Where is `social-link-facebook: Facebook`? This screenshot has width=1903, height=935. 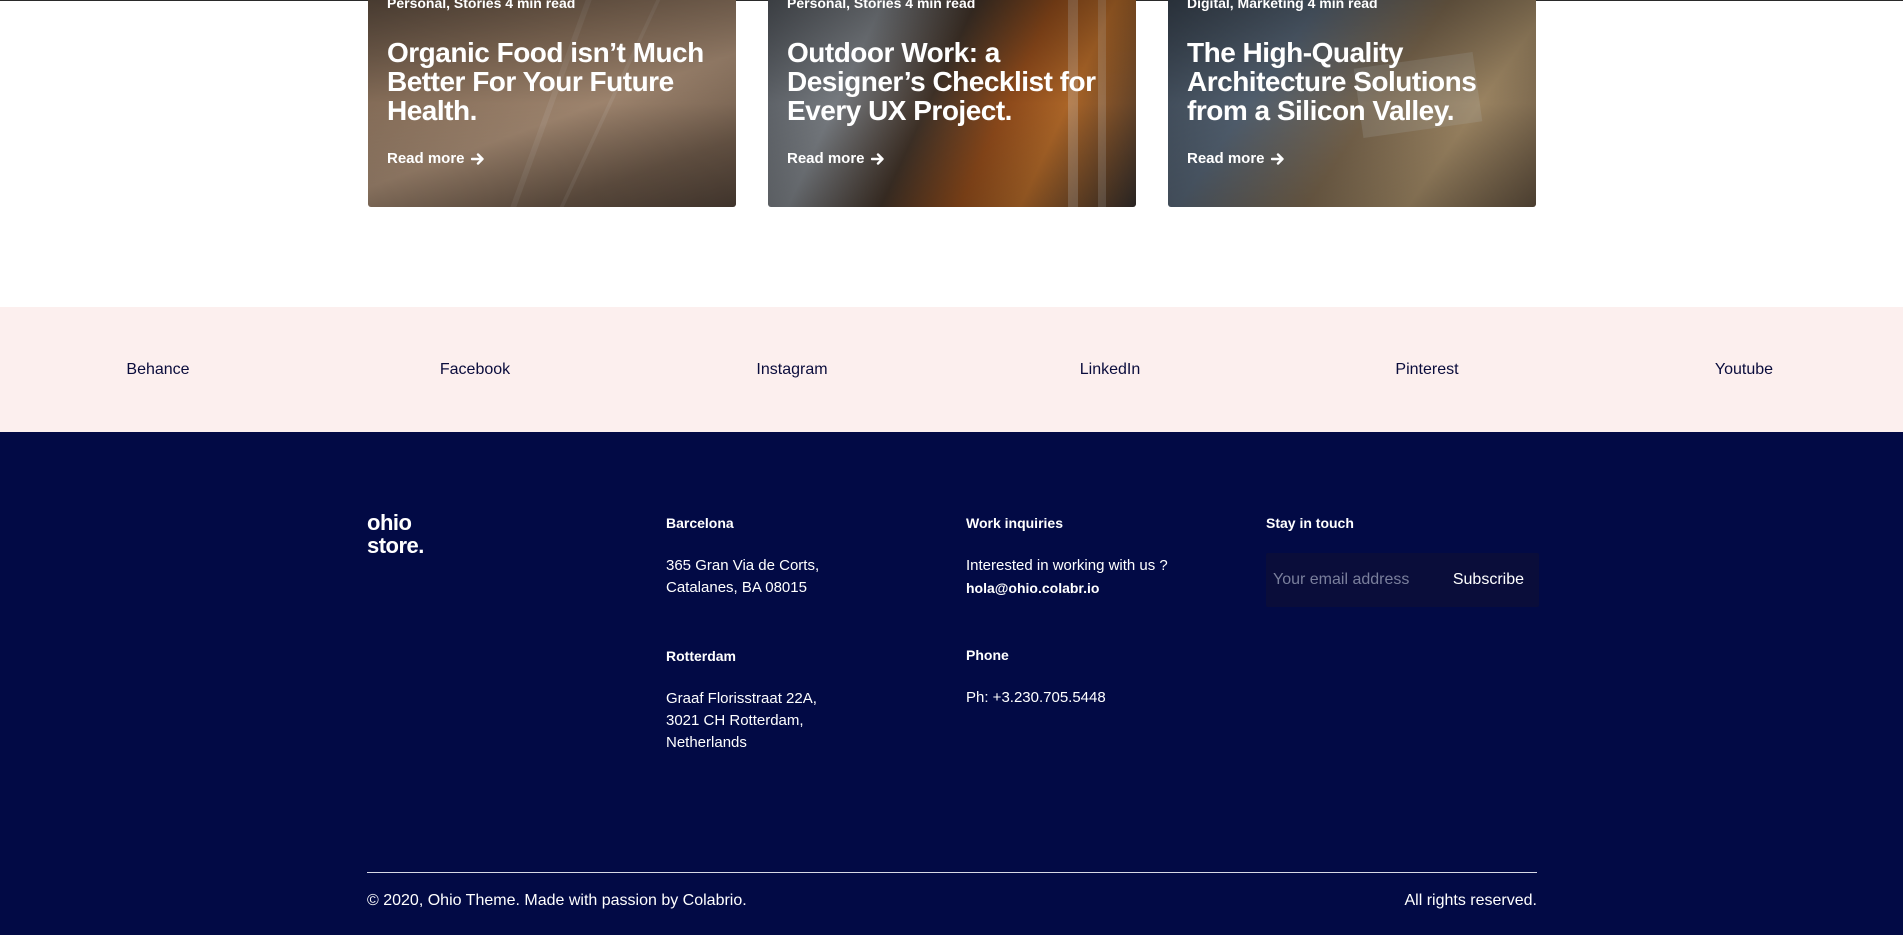 social-link-facebook: Facebook is located at coordinates (475, 370).